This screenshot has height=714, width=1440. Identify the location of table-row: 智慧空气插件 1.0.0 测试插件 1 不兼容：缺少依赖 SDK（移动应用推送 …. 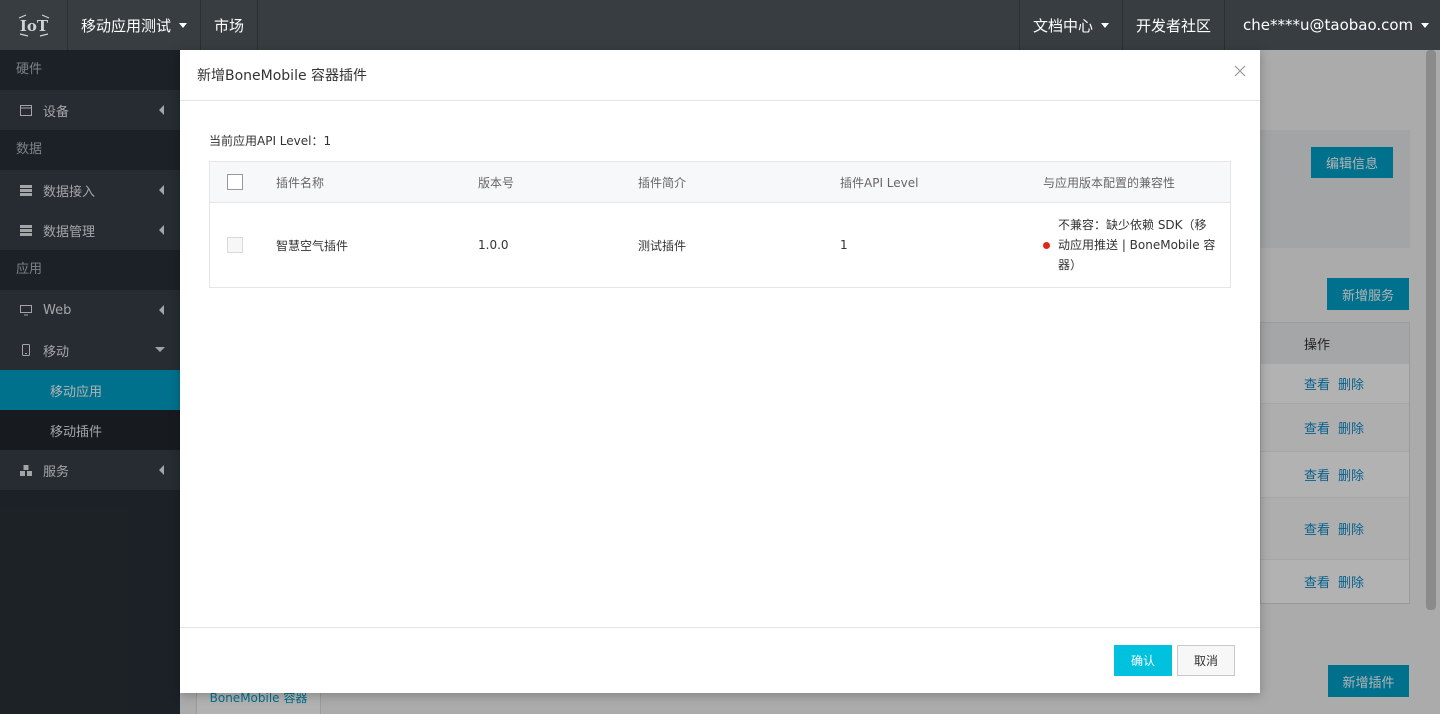
(720, 245).